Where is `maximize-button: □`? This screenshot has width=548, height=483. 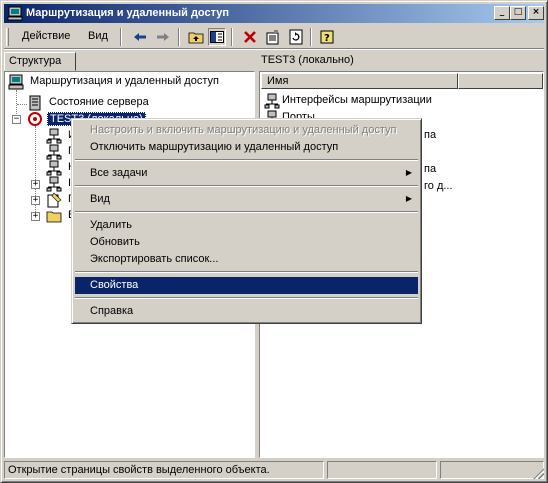 maximize-button: □ is located at coordinates (518, 13).